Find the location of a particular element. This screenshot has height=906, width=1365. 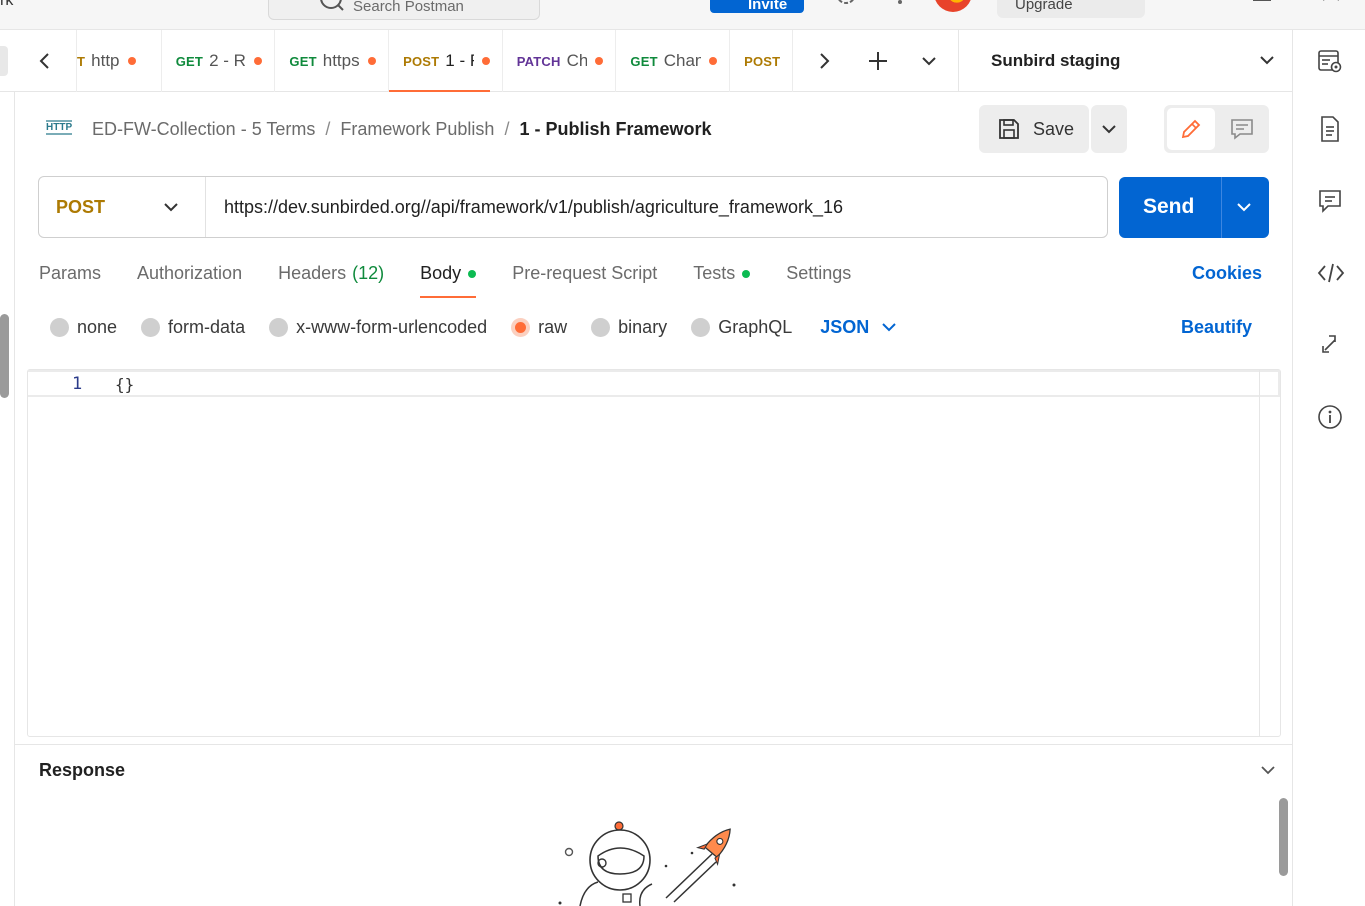

avatar is located at coordinates (953, 6).